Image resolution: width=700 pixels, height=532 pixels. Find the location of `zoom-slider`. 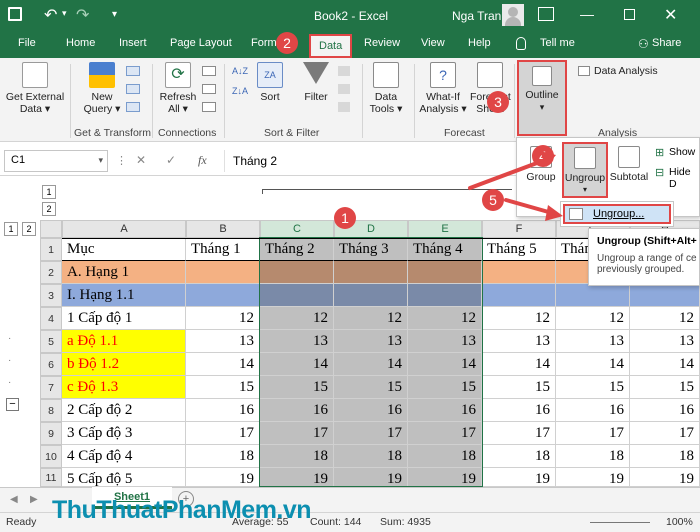

zoom-slider is located at coordinates (620, 522).